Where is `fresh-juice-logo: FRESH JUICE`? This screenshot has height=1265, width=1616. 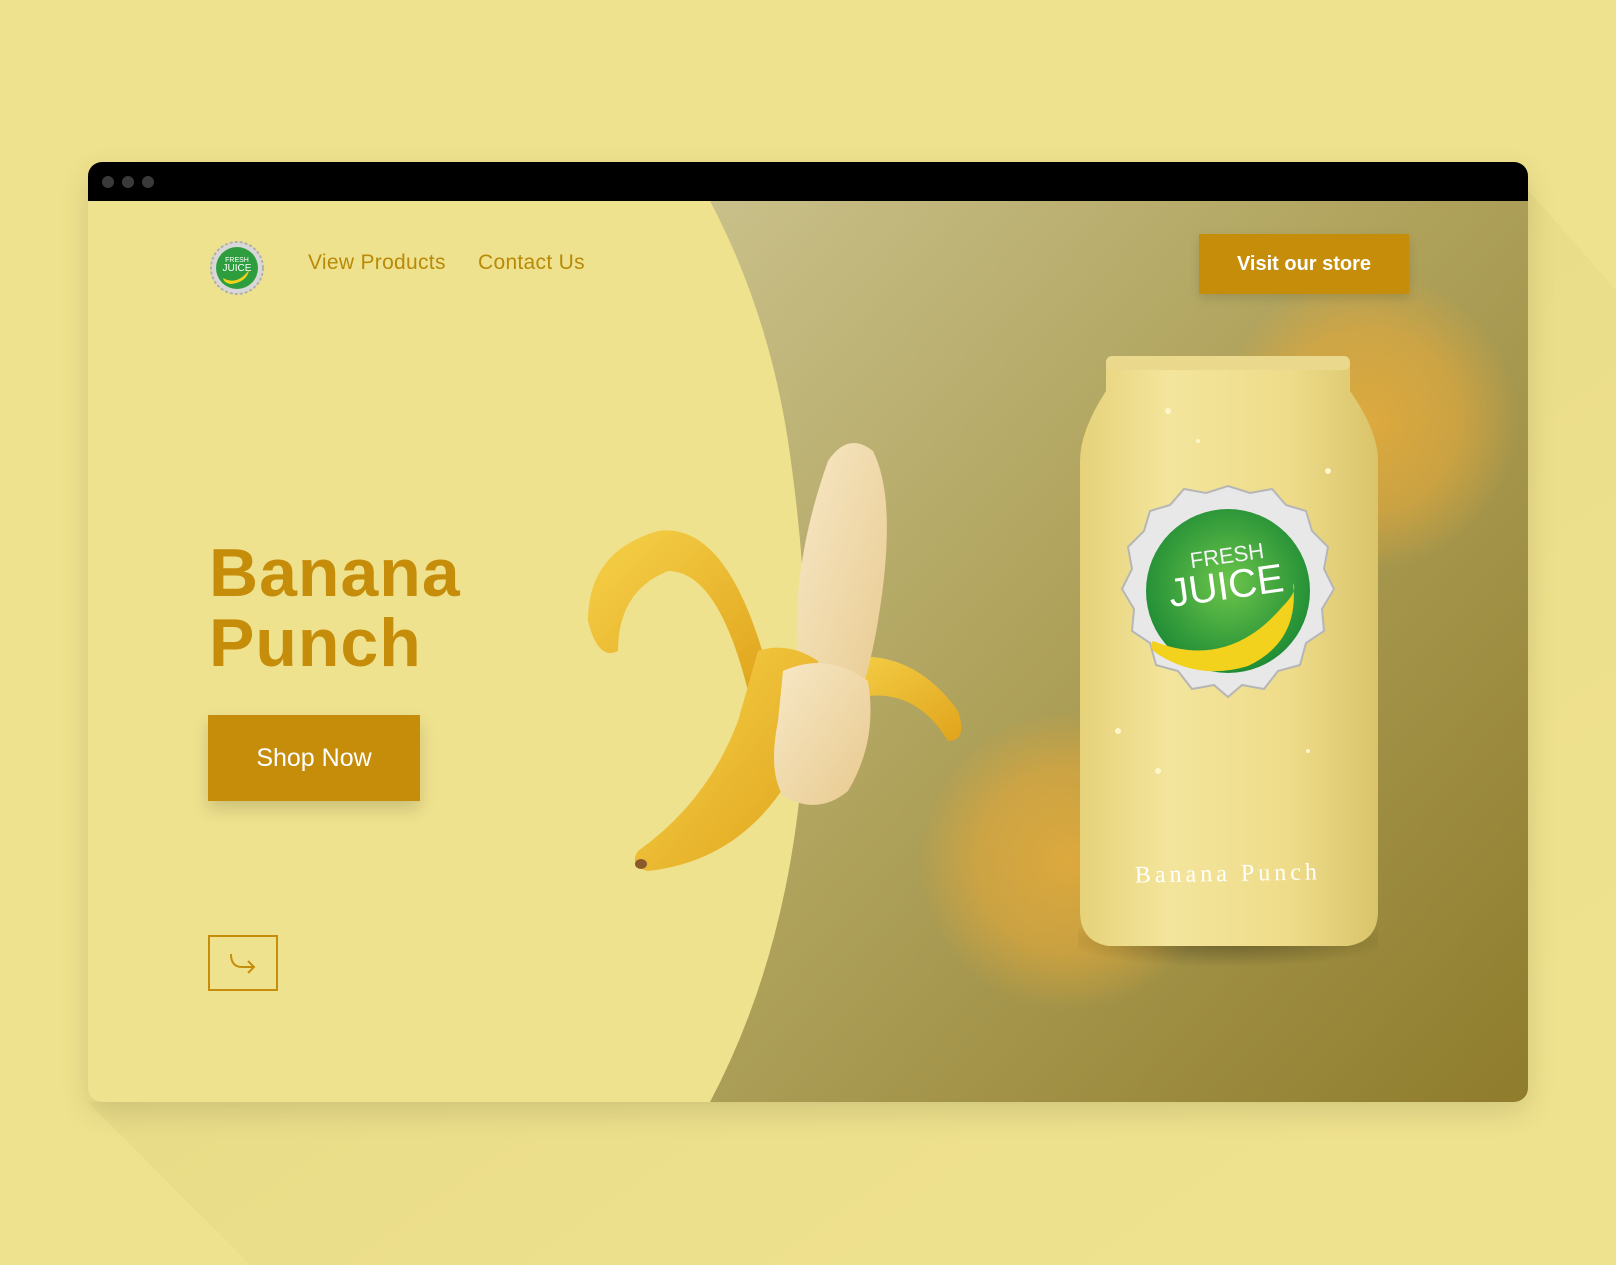
fresh-juice-logo: FRESH JUICE is located at coordinates (237, 269).